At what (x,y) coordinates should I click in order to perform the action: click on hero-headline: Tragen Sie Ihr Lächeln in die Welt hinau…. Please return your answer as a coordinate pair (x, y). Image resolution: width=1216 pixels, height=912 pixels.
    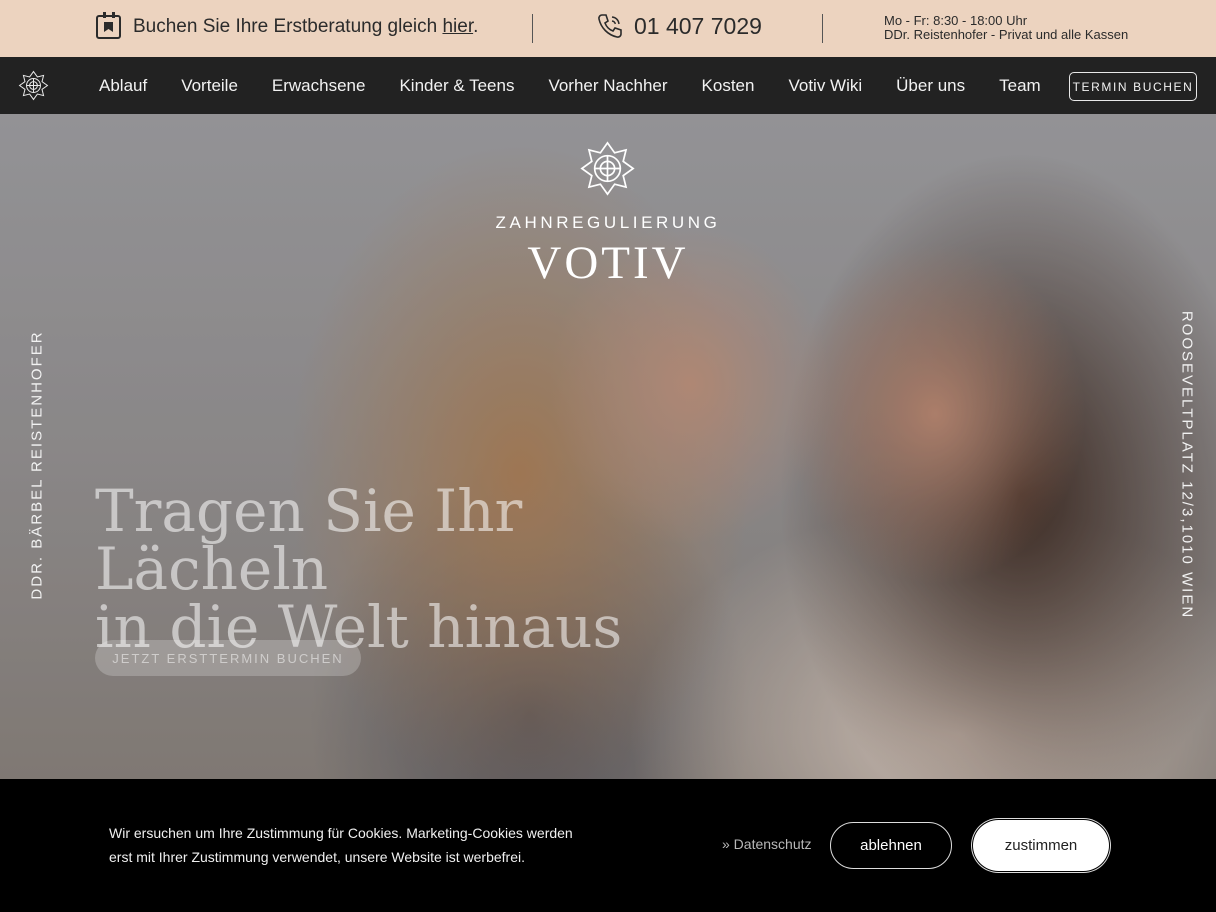
    Looking at the image, I should click on (415, 569).